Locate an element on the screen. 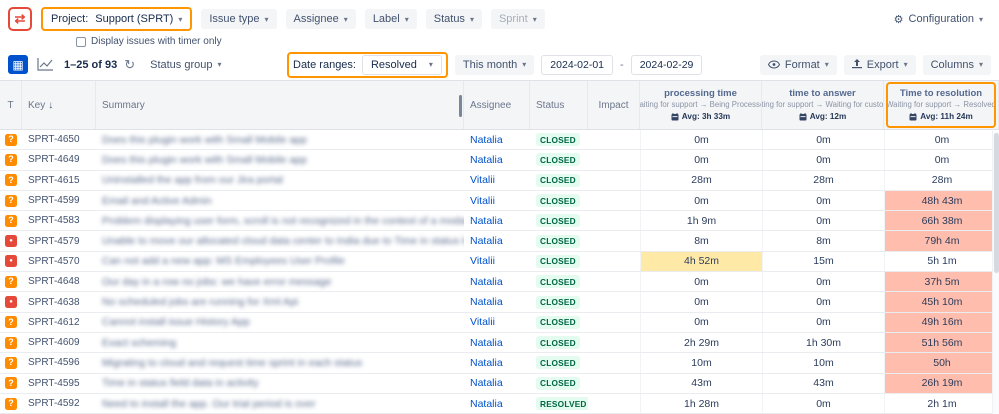  issue-key: SPRT-4638 is located at coordinates (59, 301).